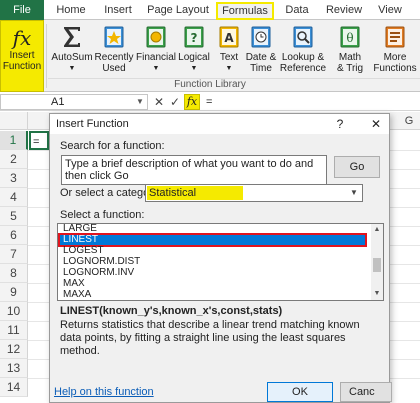 The height and width of the screenshot is (403, 420). What do you see at coordinates (14, 273) in the screenshot?
I see `row-header: 8` at bounding box center [14, 273].